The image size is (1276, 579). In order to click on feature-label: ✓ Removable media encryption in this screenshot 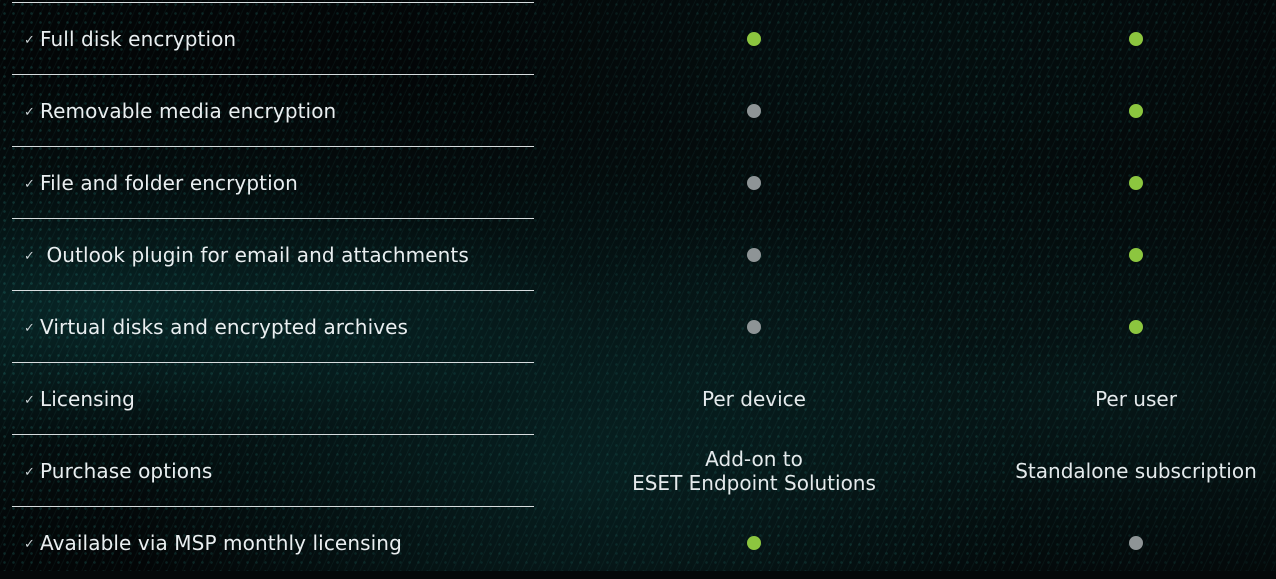, I will do `click(180, 111)`.